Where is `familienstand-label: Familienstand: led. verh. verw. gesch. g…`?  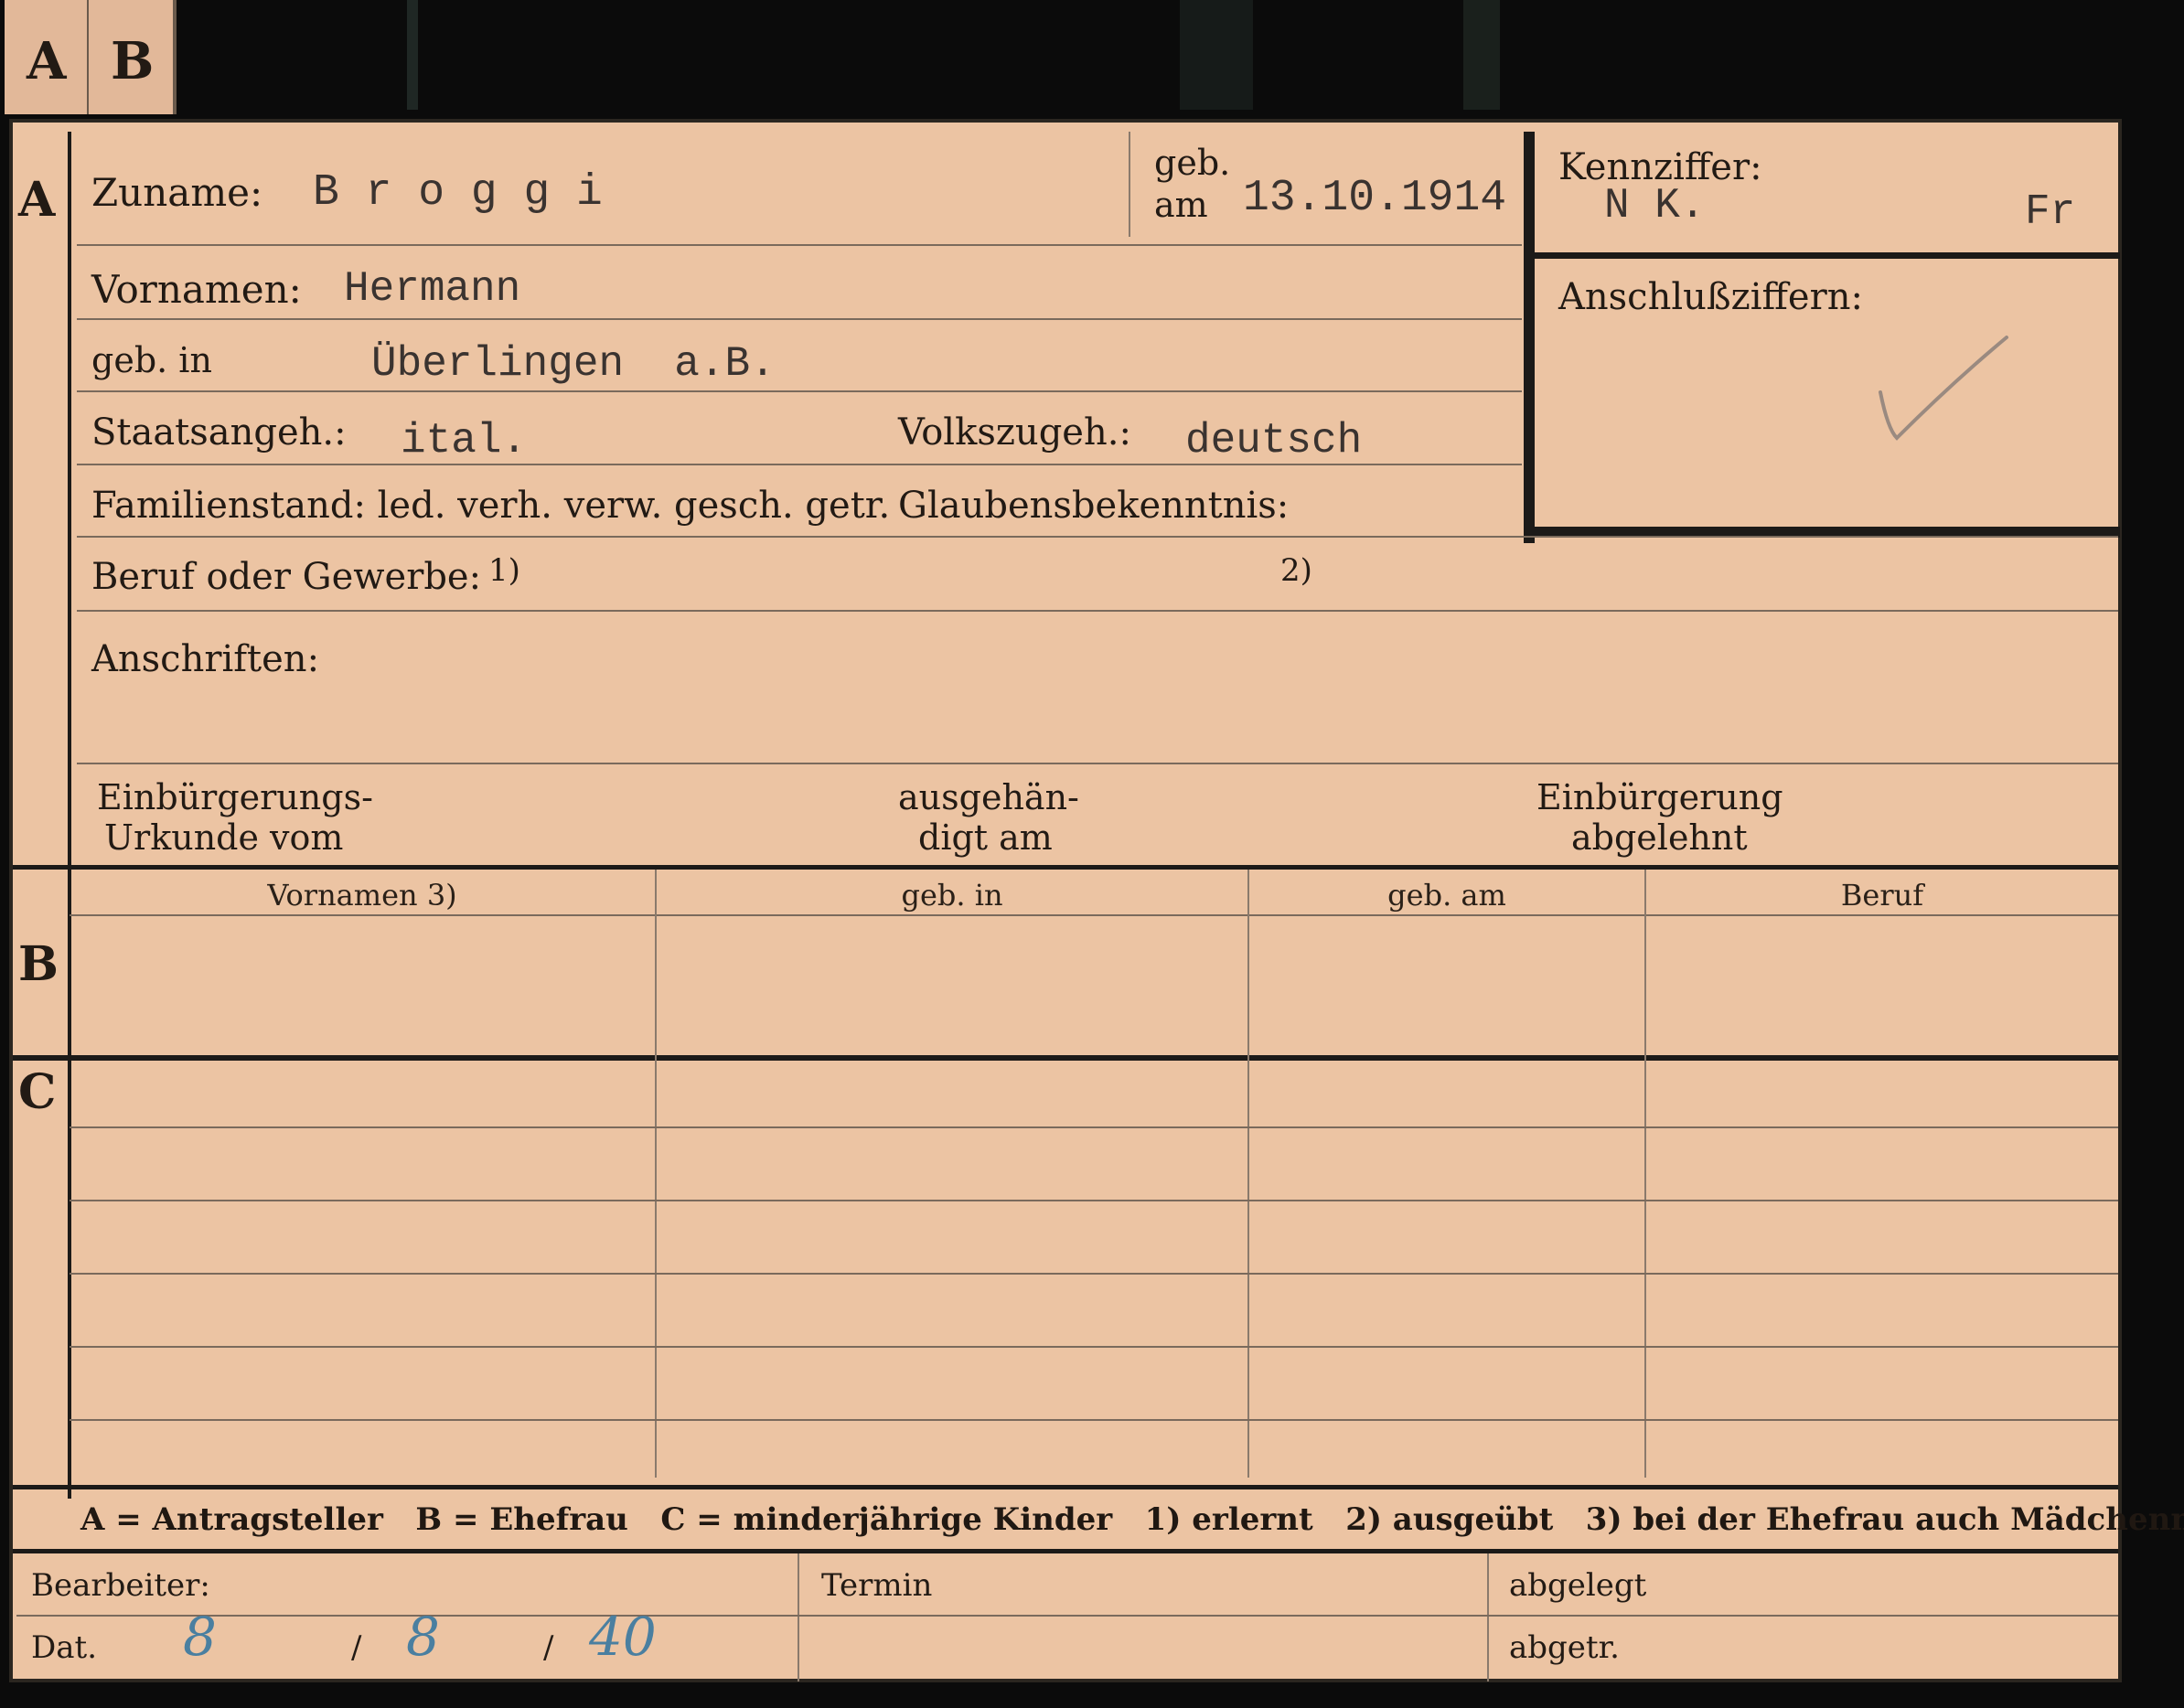
familienstand-label: Familienstand: led. verh. verw. gesch. g… is located at coordinates (491, 506).